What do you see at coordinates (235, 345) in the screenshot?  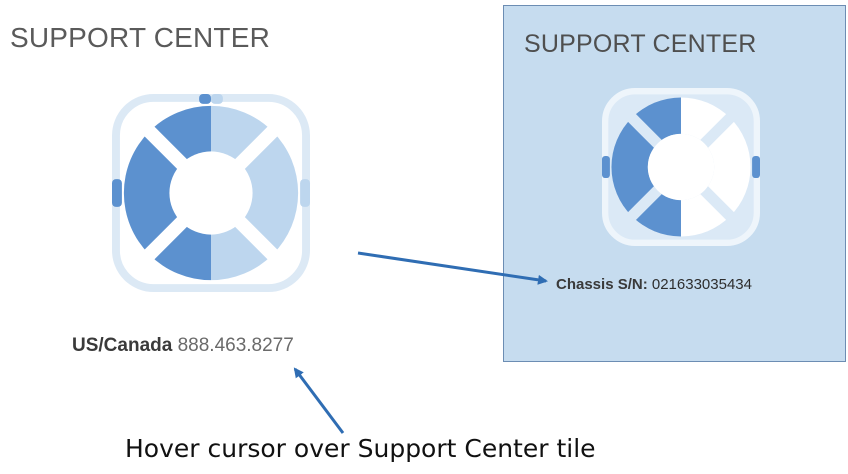 I see `phone-number: 888.463.8277` at bounding box center [235, 345].